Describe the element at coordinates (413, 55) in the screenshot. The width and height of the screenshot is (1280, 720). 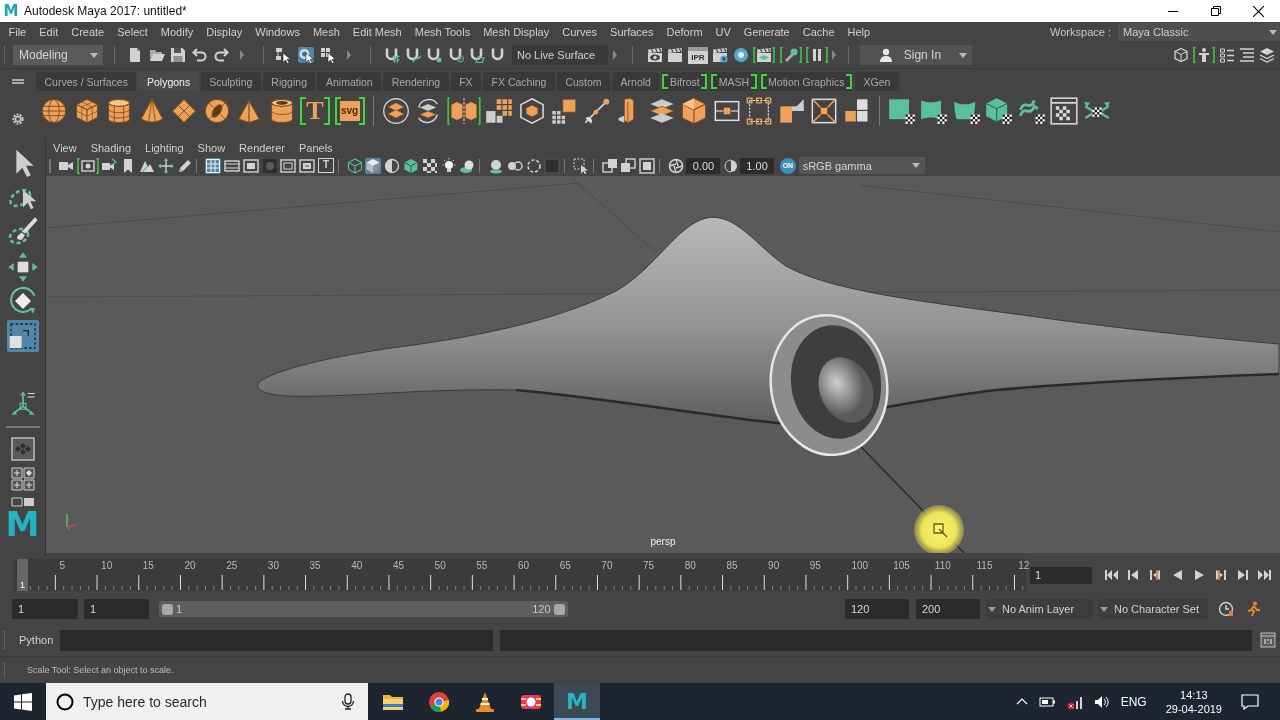
I see `magnet-curve-icon` at that location.